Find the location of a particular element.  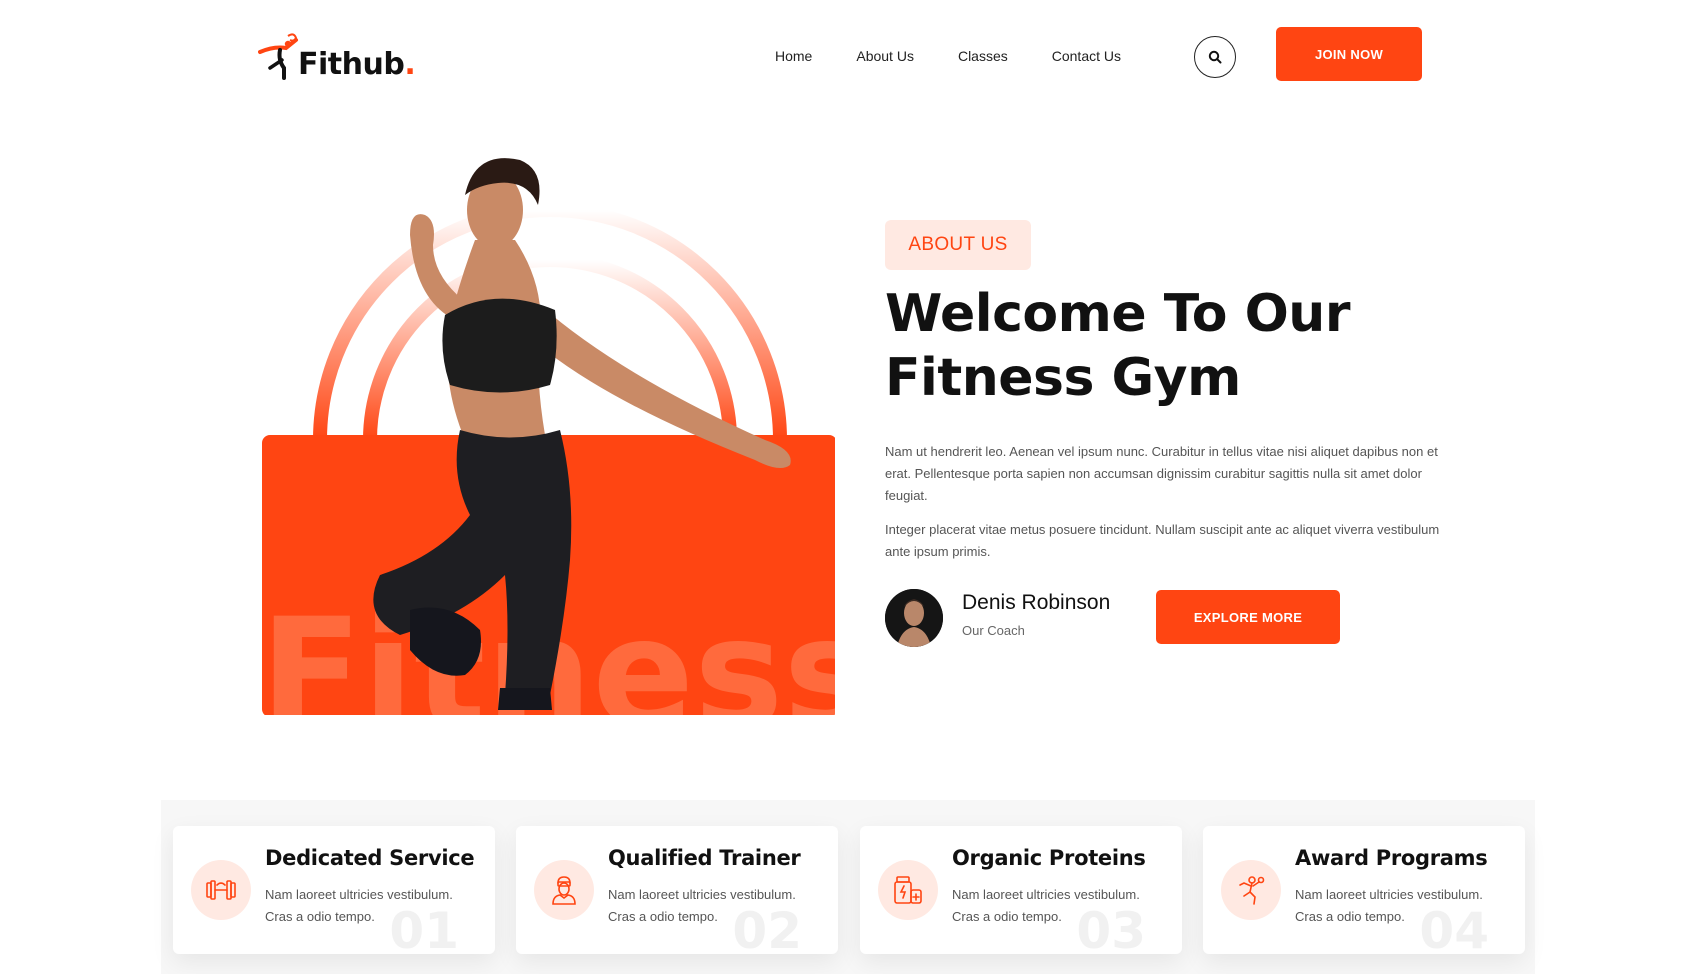

main-nav: Home About Us Classes Contact Us is located at coordinates (948, 56).